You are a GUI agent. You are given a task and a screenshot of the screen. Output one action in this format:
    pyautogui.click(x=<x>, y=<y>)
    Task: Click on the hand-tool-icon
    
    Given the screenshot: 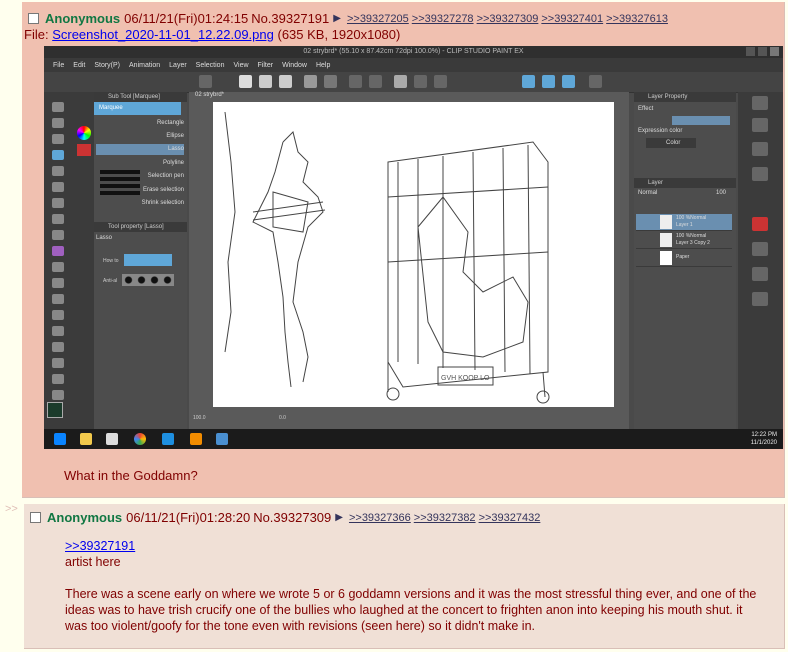 What is the action you would take?
    pyautogui.click(x=58, y=123)
    